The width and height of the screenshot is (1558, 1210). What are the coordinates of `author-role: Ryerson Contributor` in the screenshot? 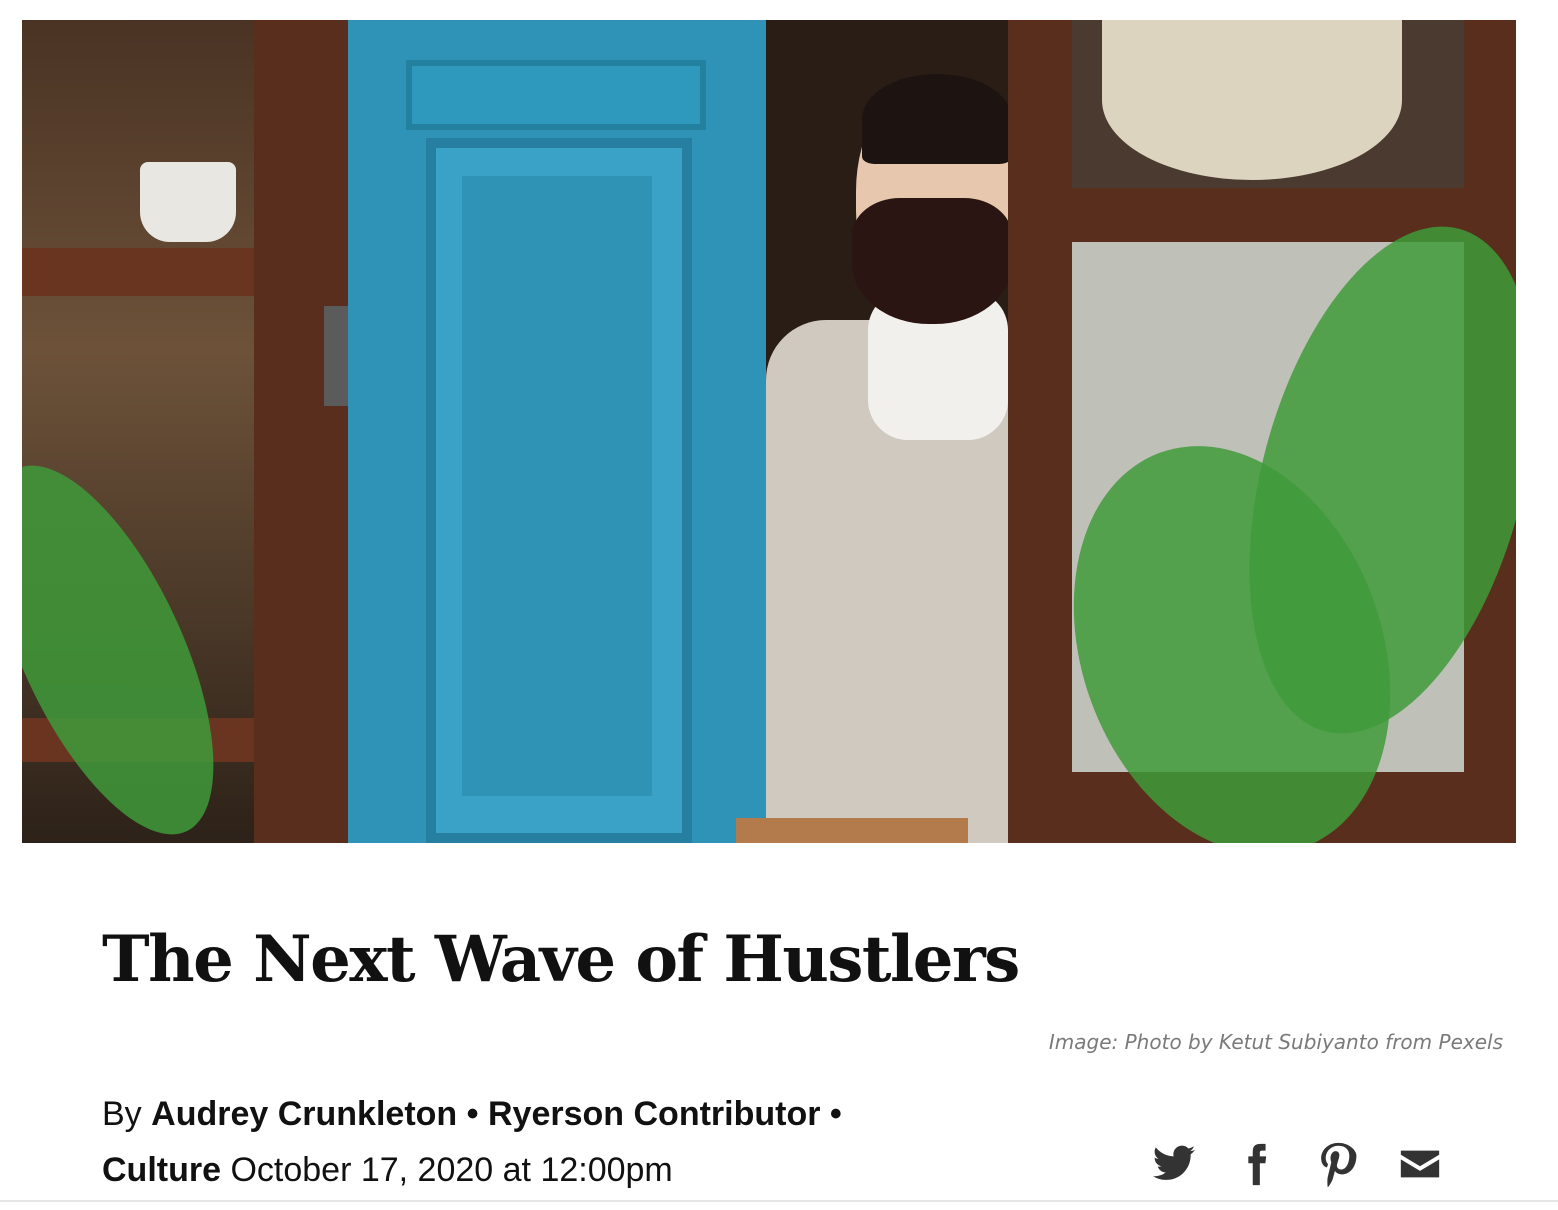 It's located at (654, 1114).